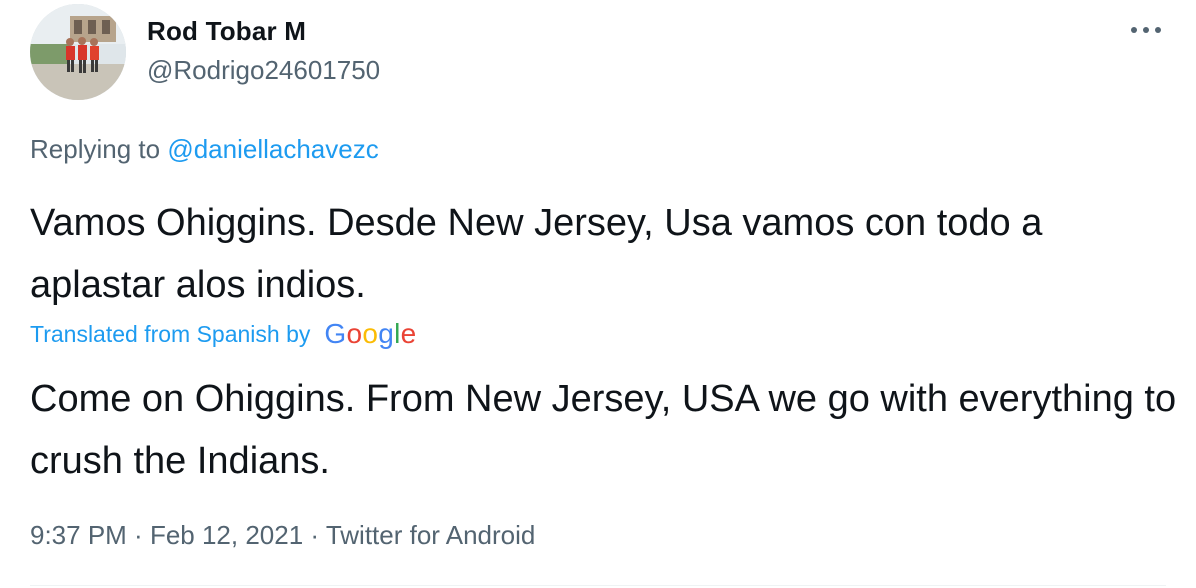 The image size is (1196, 588). I want to click on reply-context: Replying to @daniellachavezc, so click(204, 149).